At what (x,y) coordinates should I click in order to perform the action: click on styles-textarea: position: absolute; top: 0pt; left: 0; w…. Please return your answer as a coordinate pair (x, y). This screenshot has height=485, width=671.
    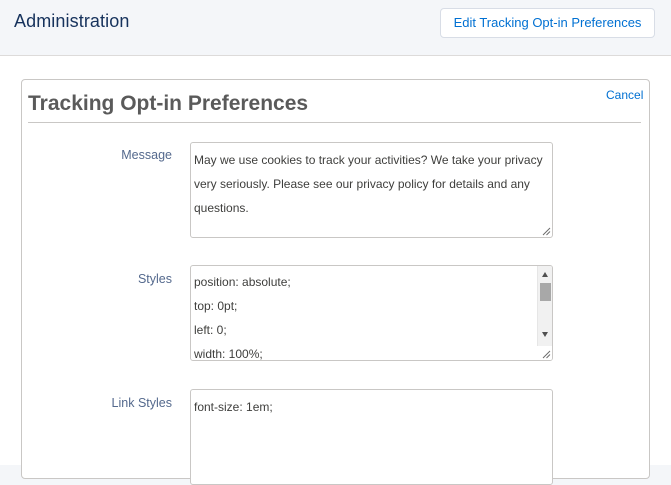
    Looking at the image, I should click on (371, 313).